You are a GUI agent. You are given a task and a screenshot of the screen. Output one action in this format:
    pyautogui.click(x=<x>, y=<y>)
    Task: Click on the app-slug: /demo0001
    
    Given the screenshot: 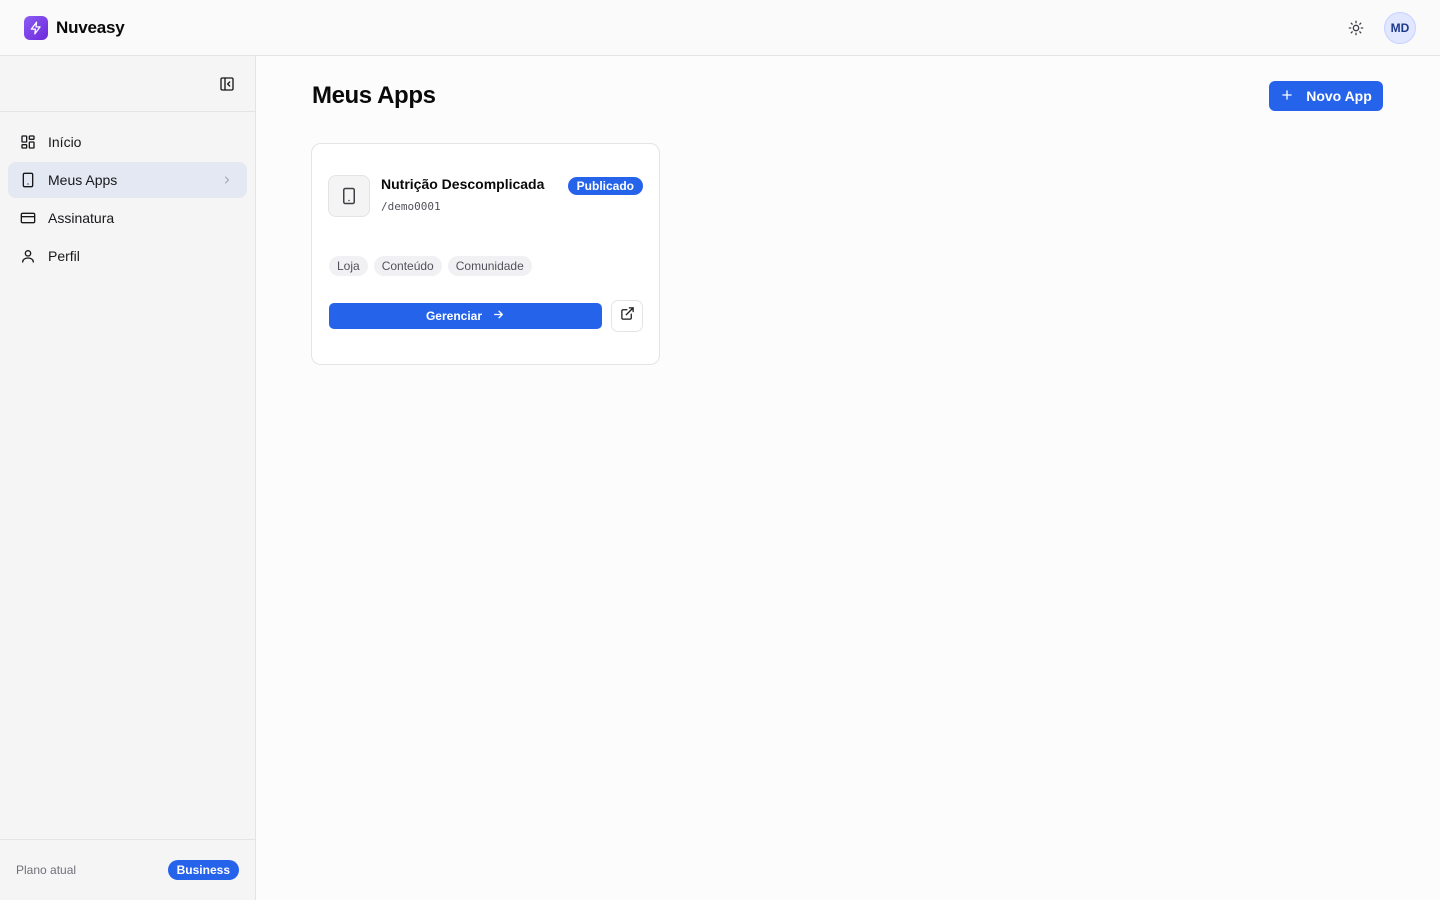 What is the action you would take?
    pyautogui.click(x=411, y=206)
    